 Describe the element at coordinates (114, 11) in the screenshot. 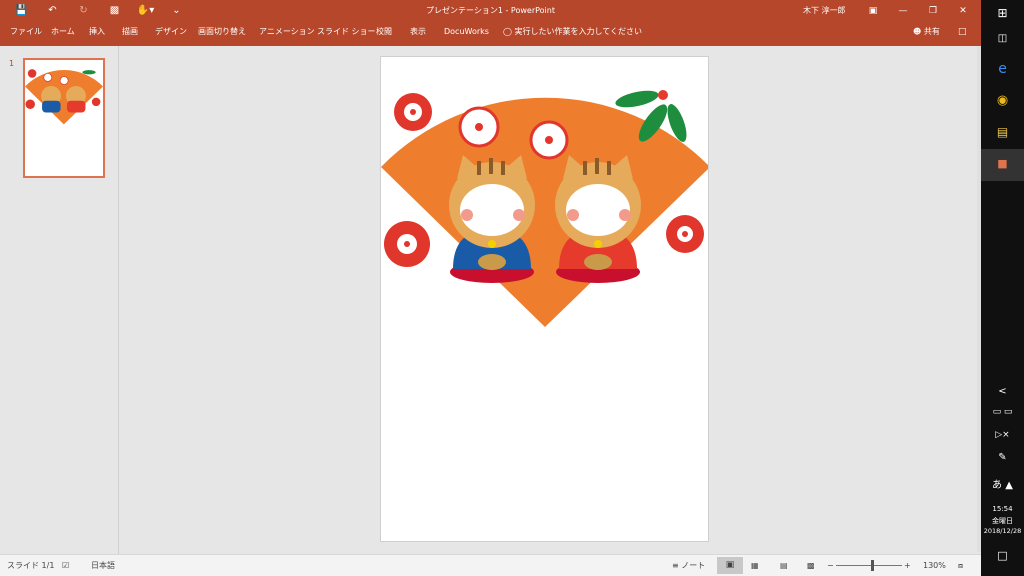

I see `start-slideshow-icon: ▩` at that location.